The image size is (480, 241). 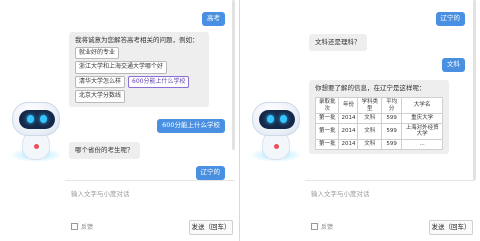 I want to click on suggestion-option: 北京大学分数线, so click(x=100, y=96).